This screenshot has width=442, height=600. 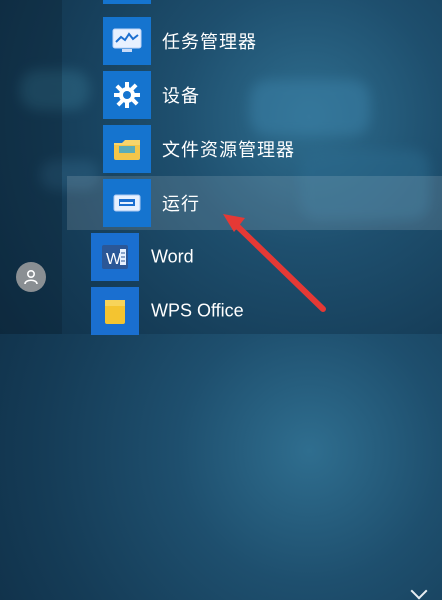 I want to click on menu-item-label: 设备, so click(x=181, y=96).